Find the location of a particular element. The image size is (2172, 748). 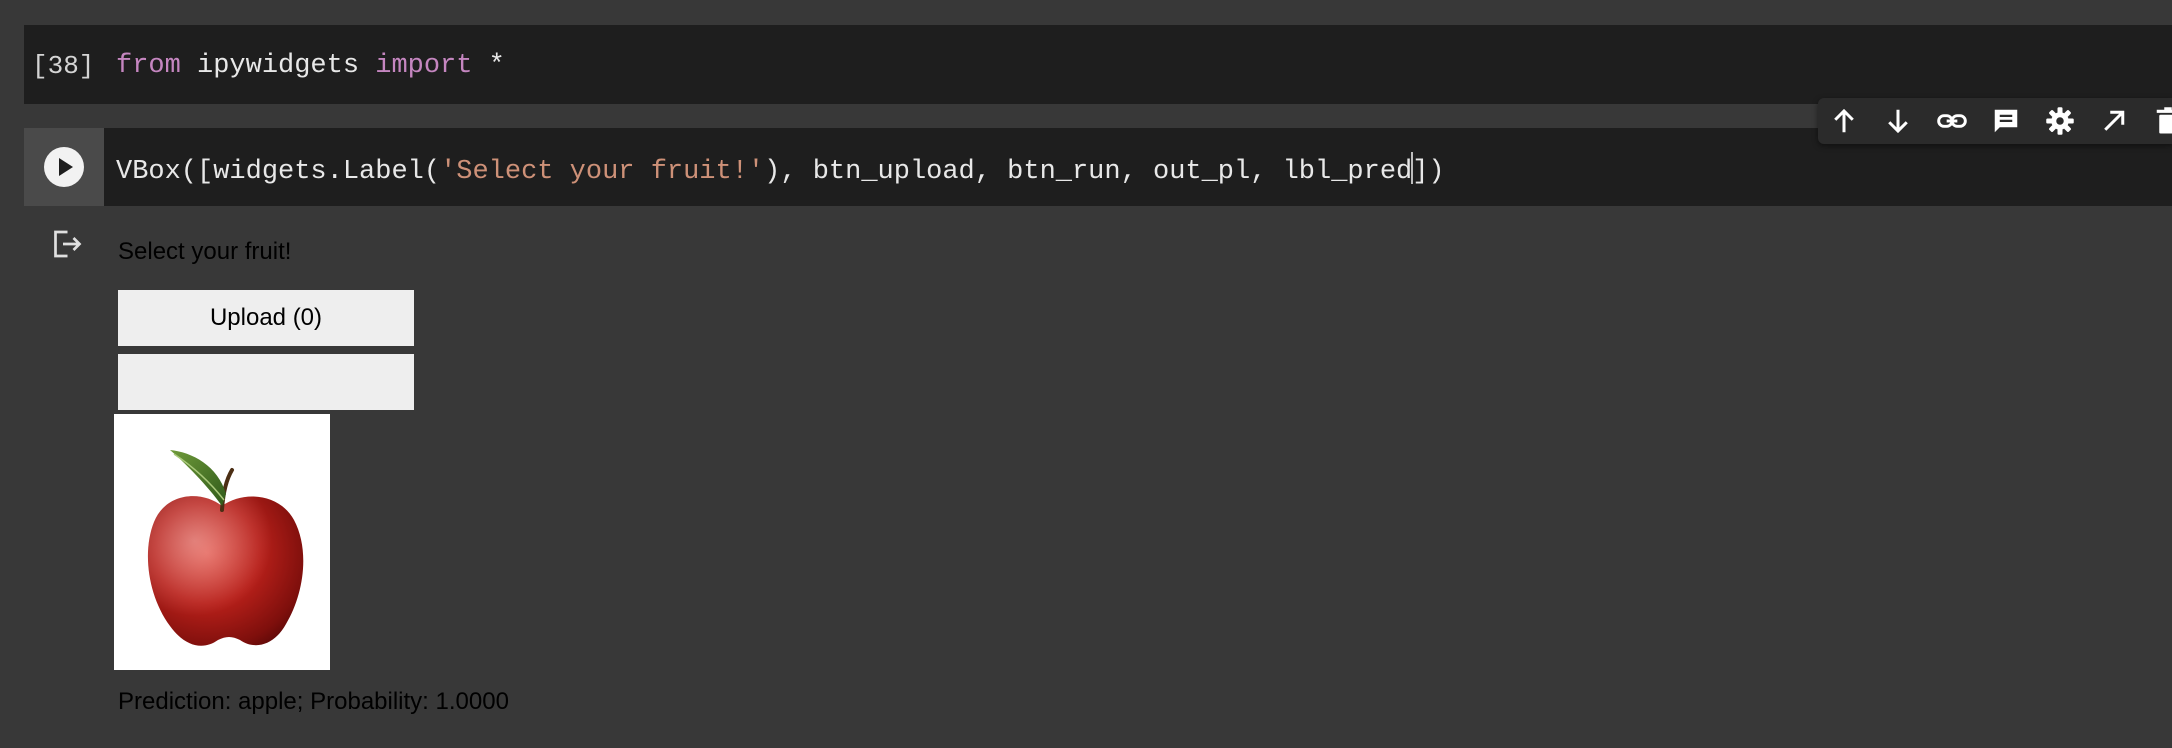

settings-button is located at coordinates (2060, 121).